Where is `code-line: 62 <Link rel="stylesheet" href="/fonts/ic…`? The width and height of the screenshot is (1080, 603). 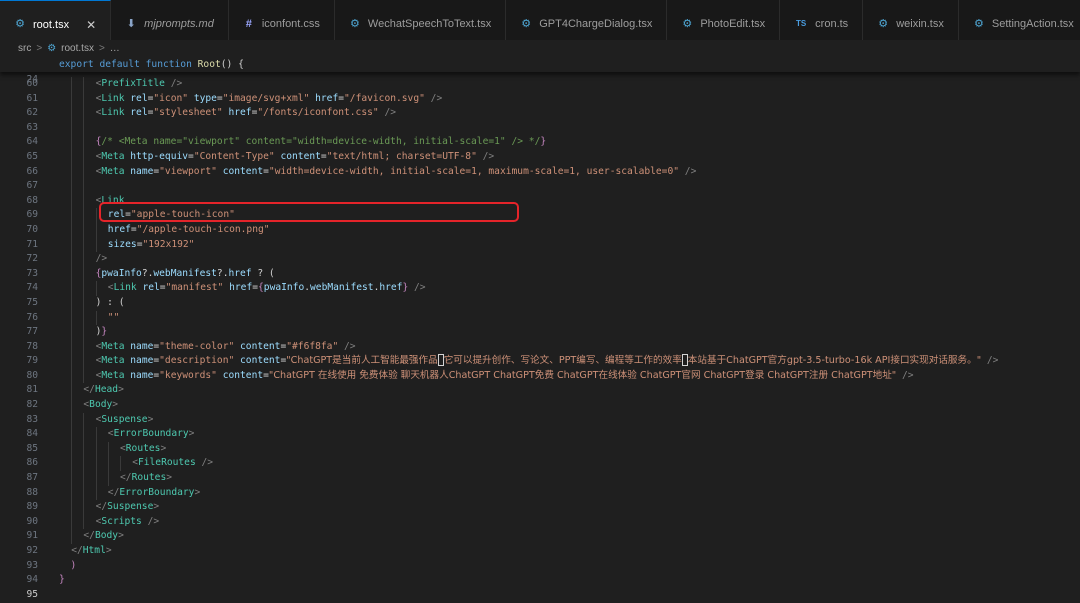
code-line: 62 <Link rel="stylesheet" href="/fonts/ic… is located at coordinates (540, 113).